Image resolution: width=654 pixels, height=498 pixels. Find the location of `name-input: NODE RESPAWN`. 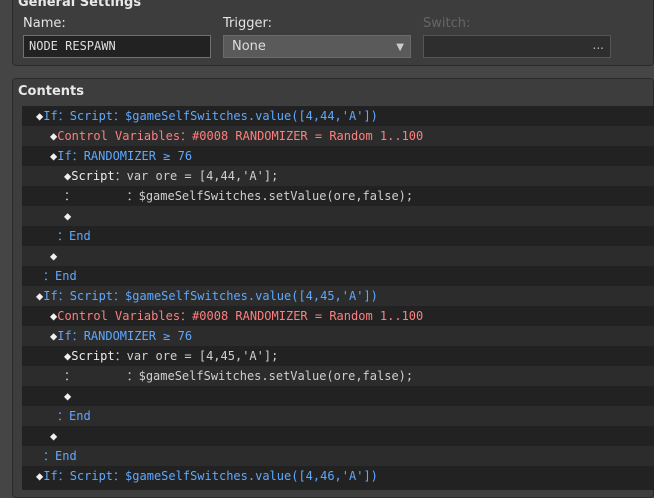

name-input: NODE RESPAWN is located at coordinates (117, 46).